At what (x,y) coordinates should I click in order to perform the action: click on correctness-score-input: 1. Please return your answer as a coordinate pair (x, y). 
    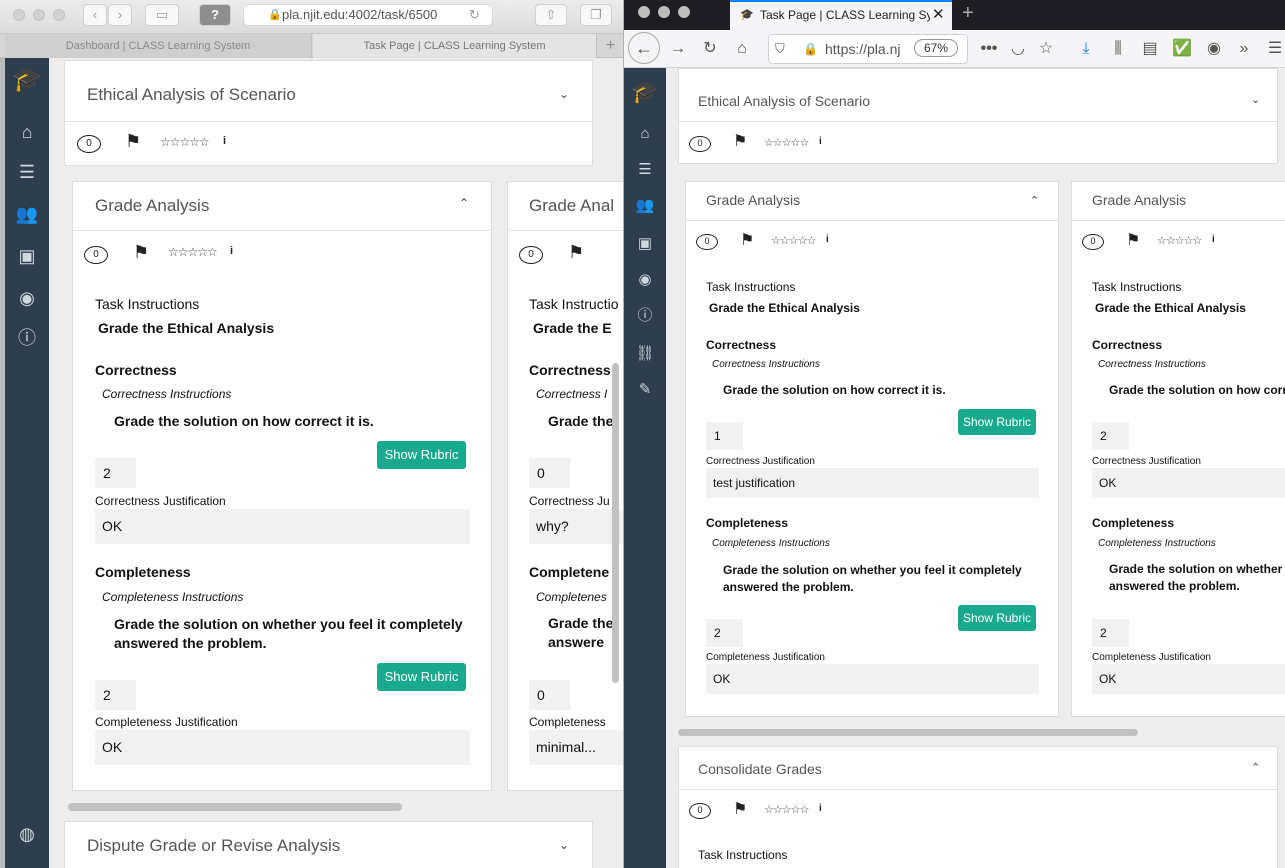
    Looking at the image, I should click on (724, 436).